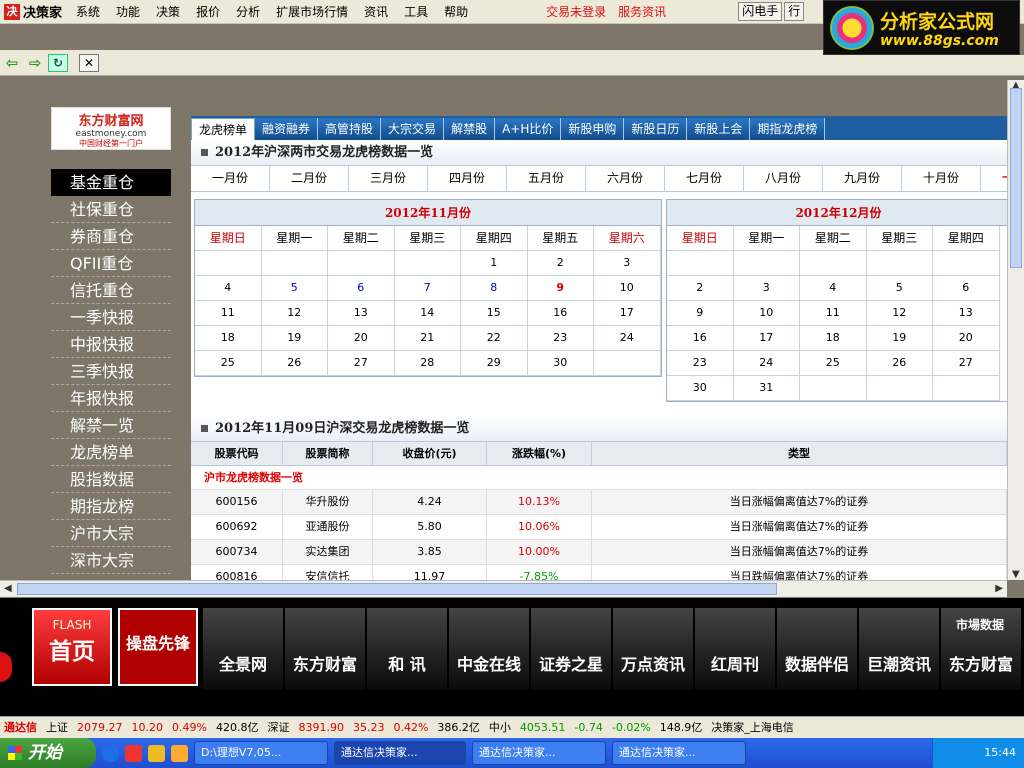  Describe the element at coordinates (128, 12) in the screenshot. I see `menu-function: 功能` at that location.